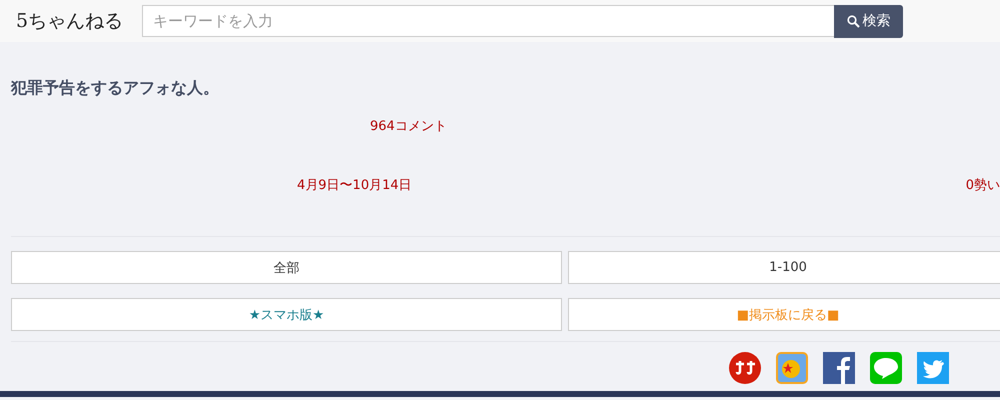  Describe the element at coordinates (745, 368) in the screenshot. I see `round-app-icon` at that location.